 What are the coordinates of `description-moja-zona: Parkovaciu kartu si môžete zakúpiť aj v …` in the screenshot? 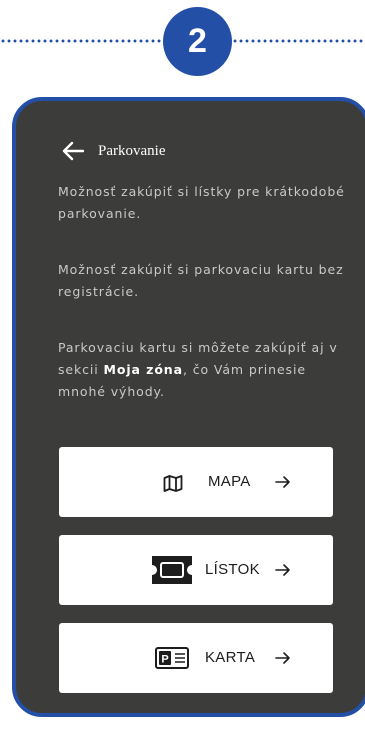 It's located at (204, 370).